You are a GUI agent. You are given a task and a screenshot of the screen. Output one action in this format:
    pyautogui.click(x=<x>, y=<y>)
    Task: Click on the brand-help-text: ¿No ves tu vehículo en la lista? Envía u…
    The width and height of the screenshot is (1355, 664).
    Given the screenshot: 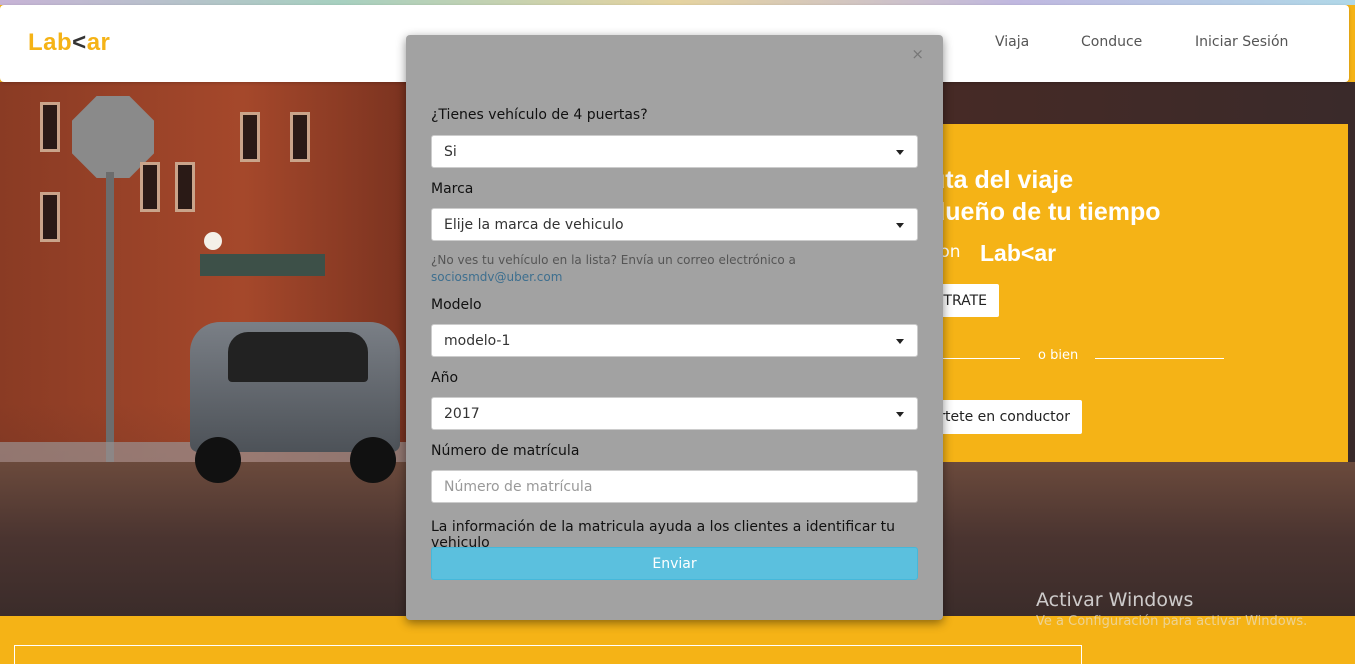 What is the action you would take?
    pyautogui.click(x=631, y=269)
    